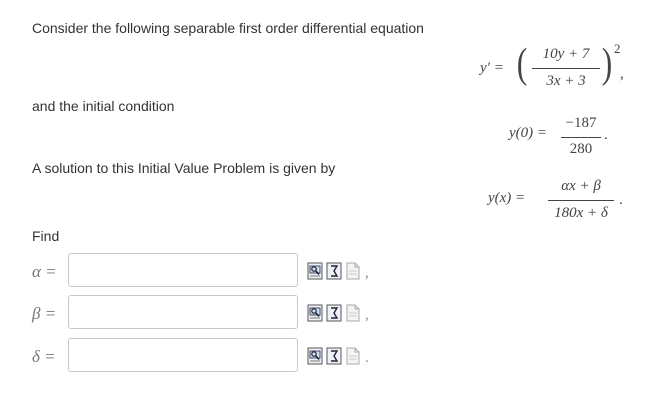  I want to click on find-text: Find, so click(46, 236).